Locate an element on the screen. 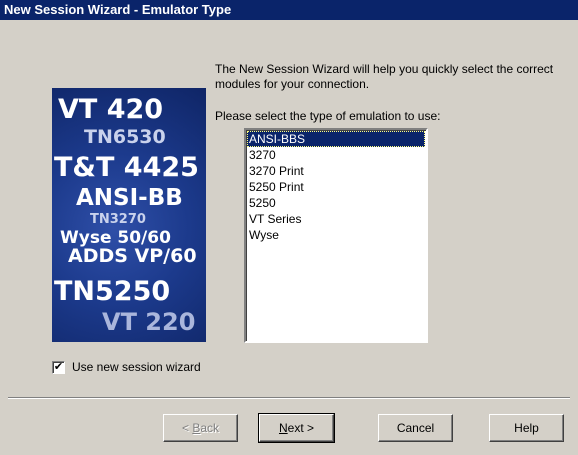 This screenshot has width=578, height=455. use-session-wizard-label: Use new session wizard is located at coordinates (136, 367).